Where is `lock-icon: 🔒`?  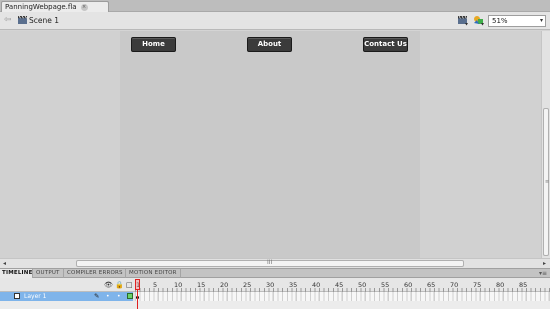
lock-icon: 🔒 is located at coordinates (119, 285).